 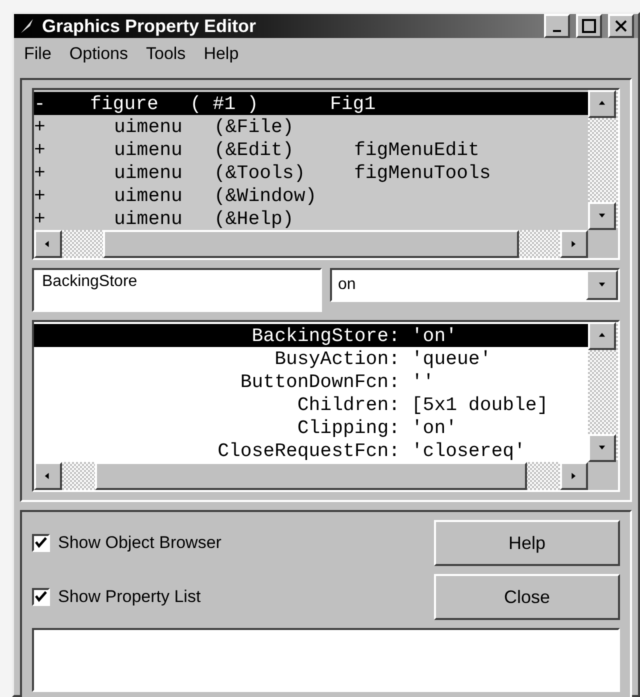 What do you see at coordinates (311, 335) in the screenshot?
I see `property-row: BackingStore: 'on'` at bounding box center [311, 335].